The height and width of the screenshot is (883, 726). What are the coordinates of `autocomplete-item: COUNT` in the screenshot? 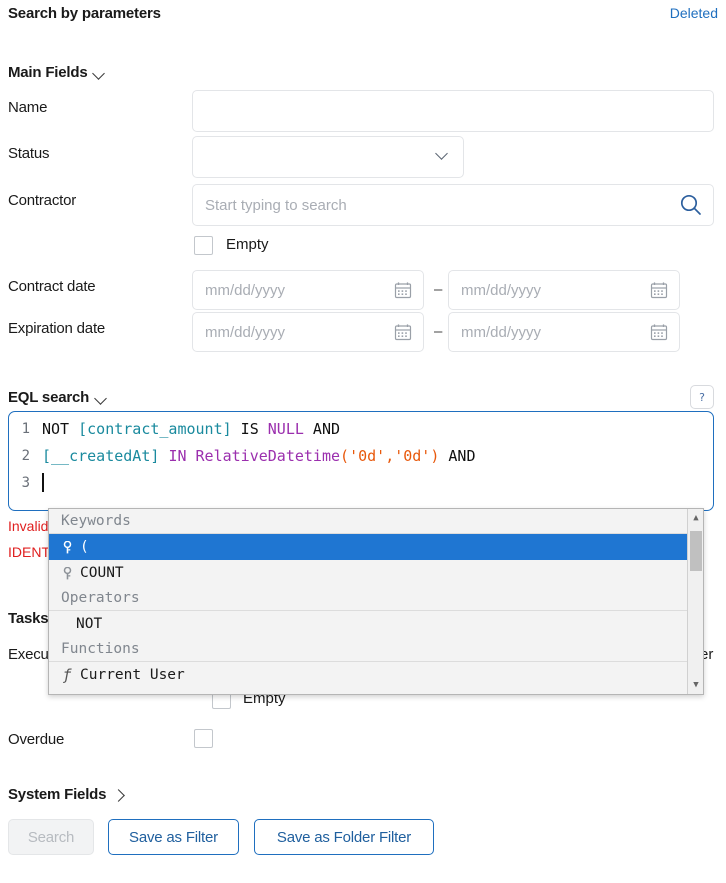 It's located at (368, 573).